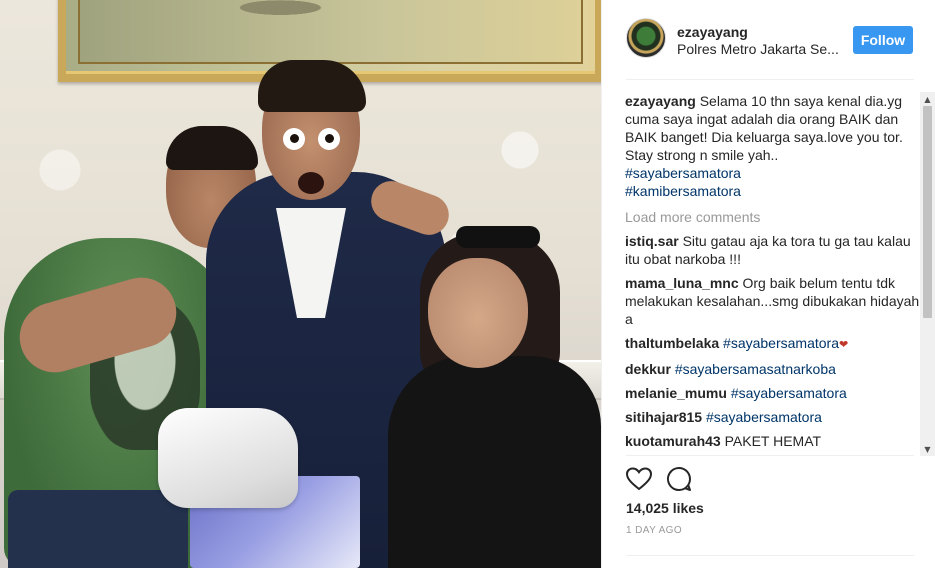 The height and width of the screenshot is (568, 935). What do you see at coordinates (672, 343) in the screenshot?
I see `comment-username: thaltumbelaka` at bounding box center [672, 343].